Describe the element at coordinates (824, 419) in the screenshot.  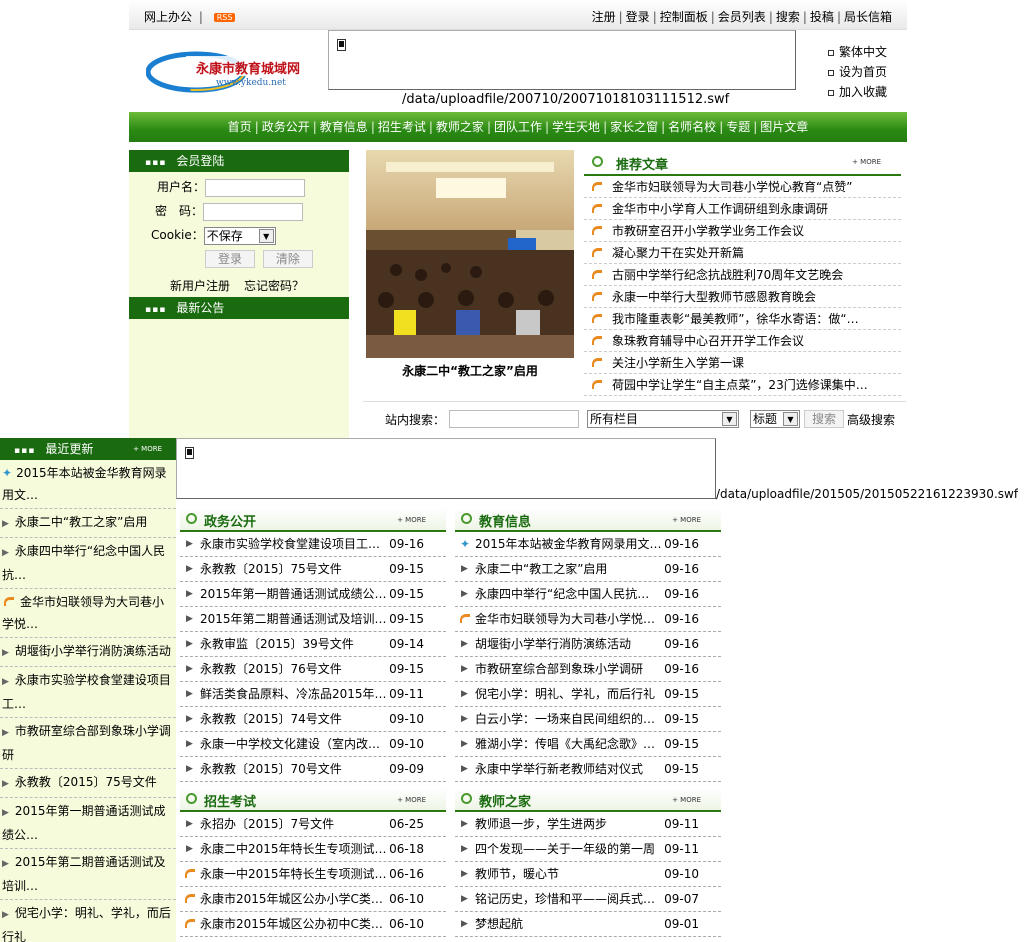
I see `search-button: 搜索` at that location.